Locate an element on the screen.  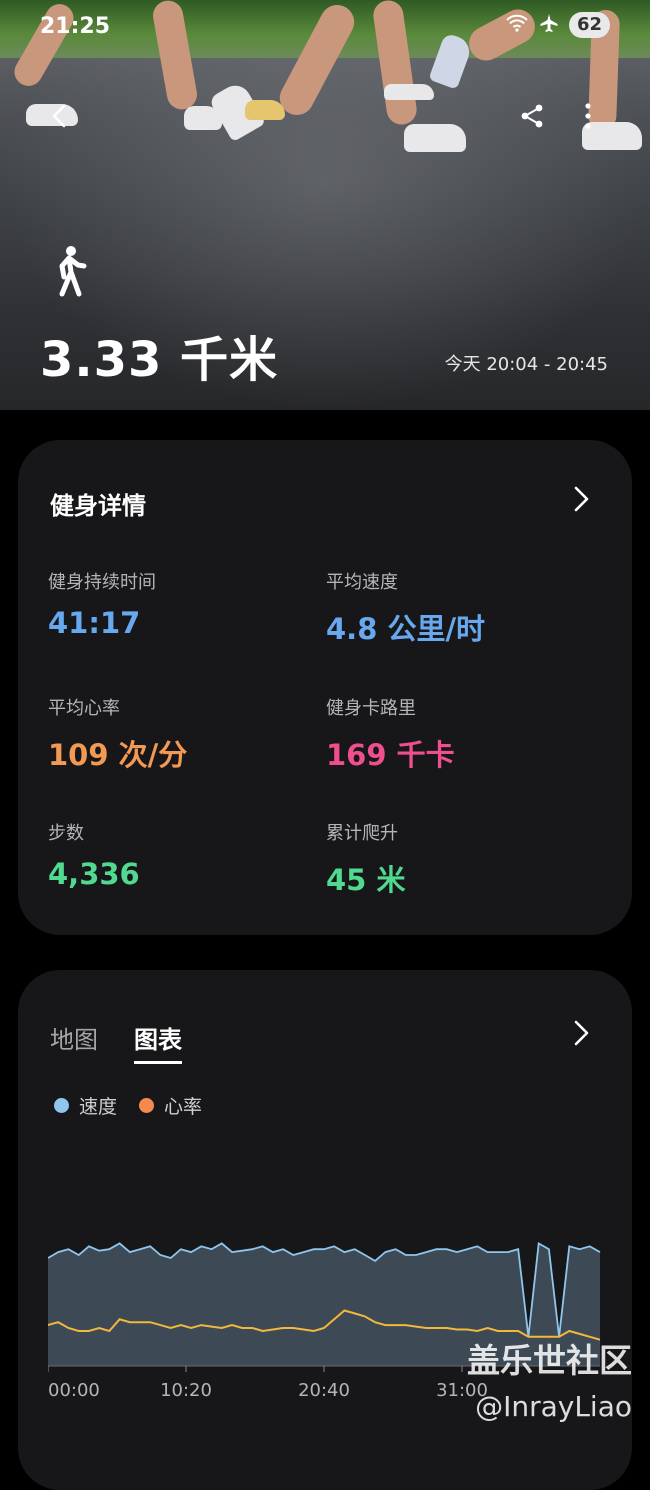
more-icon is located at coordinates (588, 116).